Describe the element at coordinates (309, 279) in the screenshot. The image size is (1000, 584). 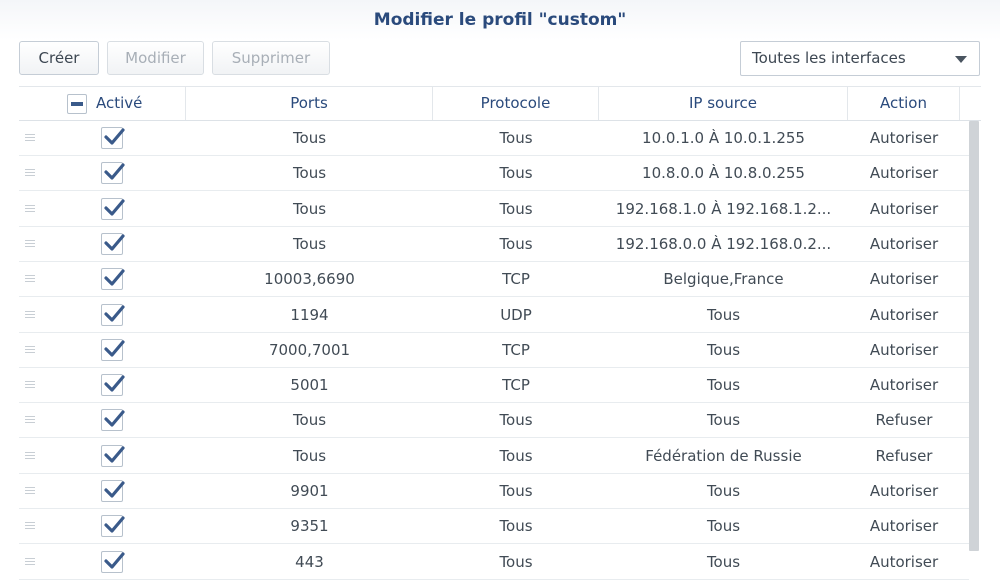
I see `rule-ports: 10003,6690` at that location.